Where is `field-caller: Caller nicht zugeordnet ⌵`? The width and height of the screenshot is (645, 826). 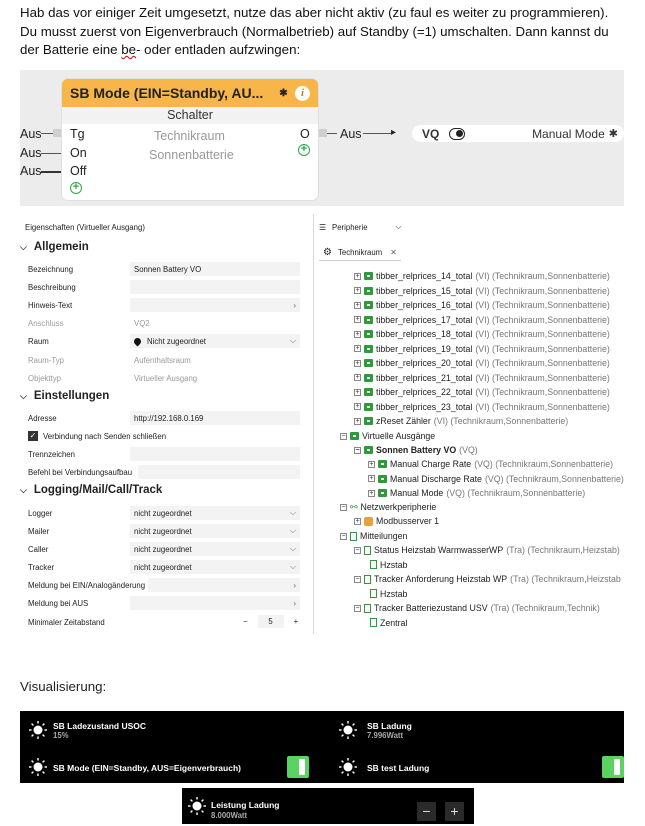
field-caller: Caller nicht zugeordnet ⌵ is located at coordinates (164, 549).